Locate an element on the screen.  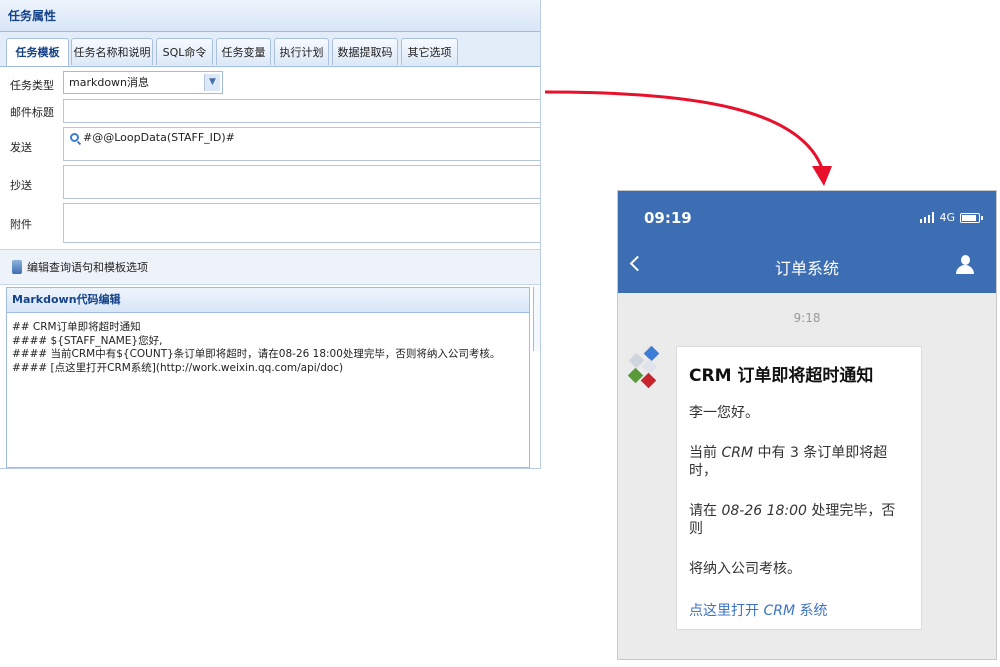
tab-bar: 任务模板 任务名称和说明 SQL命令 任务变量 执行计划 数据提取码 其它选项 is located at coordinates (270, 49).